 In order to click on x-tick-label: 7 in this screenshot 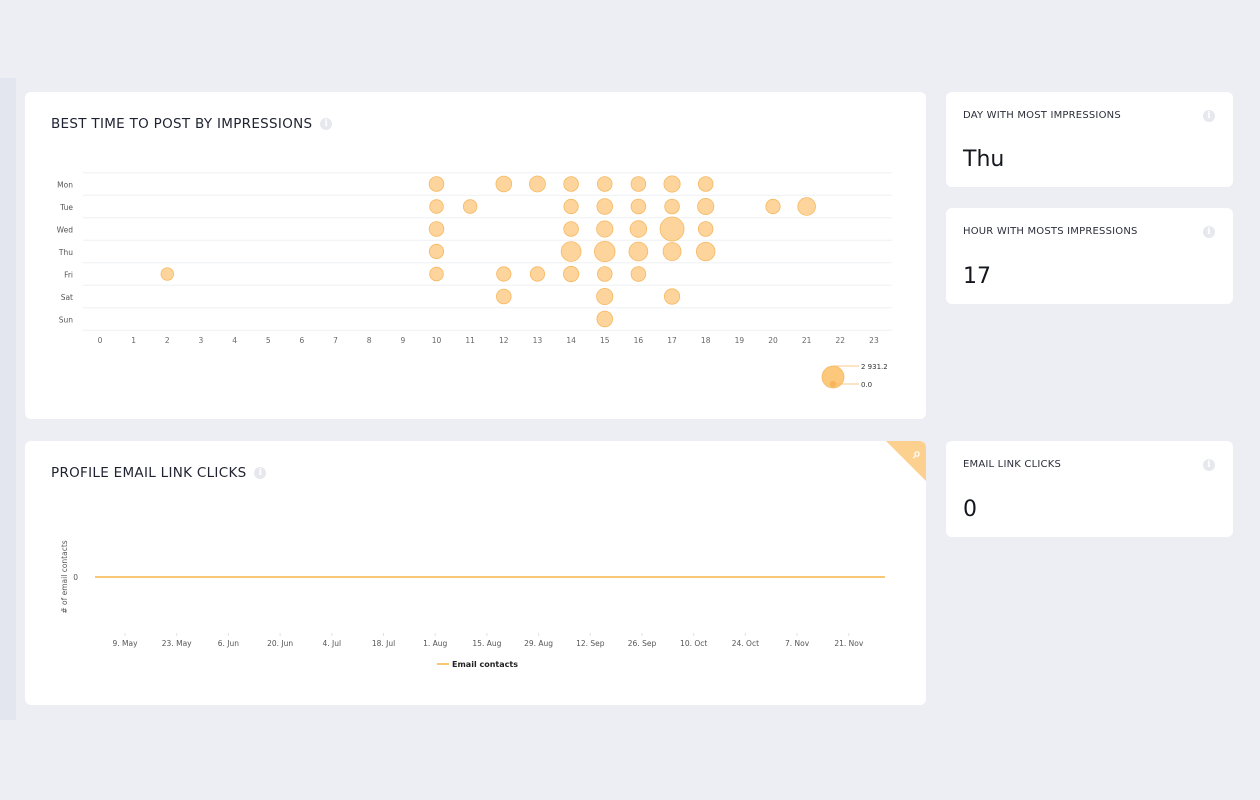, I will do `click(335, 340)`.